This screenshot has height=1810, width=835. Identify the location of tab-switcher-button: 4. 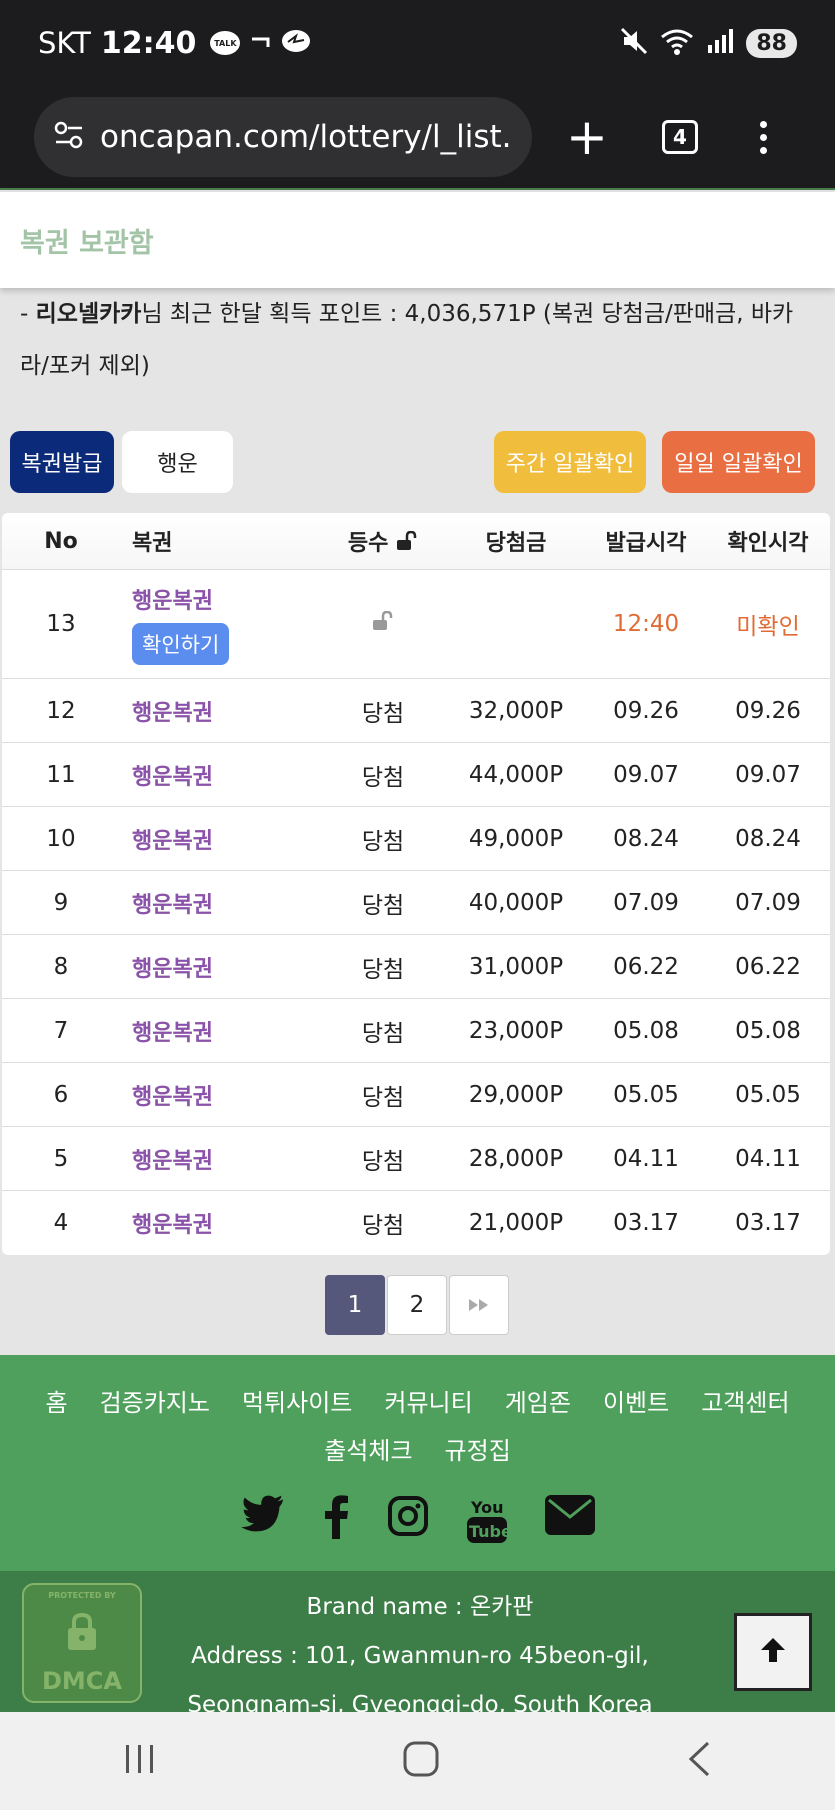
(679, 137).